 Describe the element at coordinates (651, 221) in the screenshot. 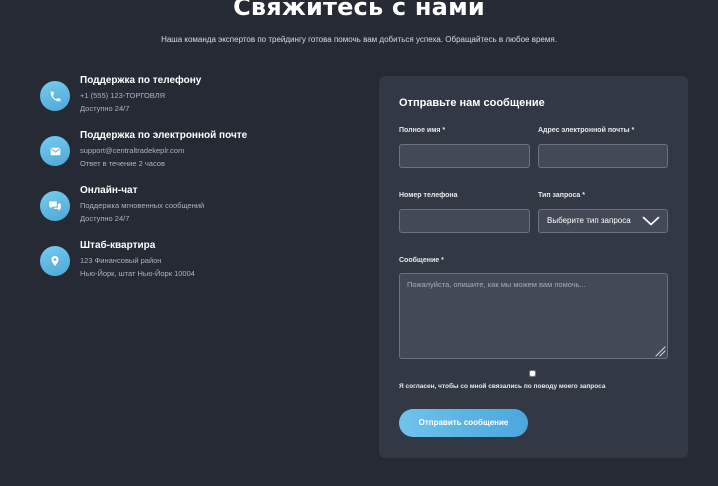

I see `chevron-down-icon` at that location.